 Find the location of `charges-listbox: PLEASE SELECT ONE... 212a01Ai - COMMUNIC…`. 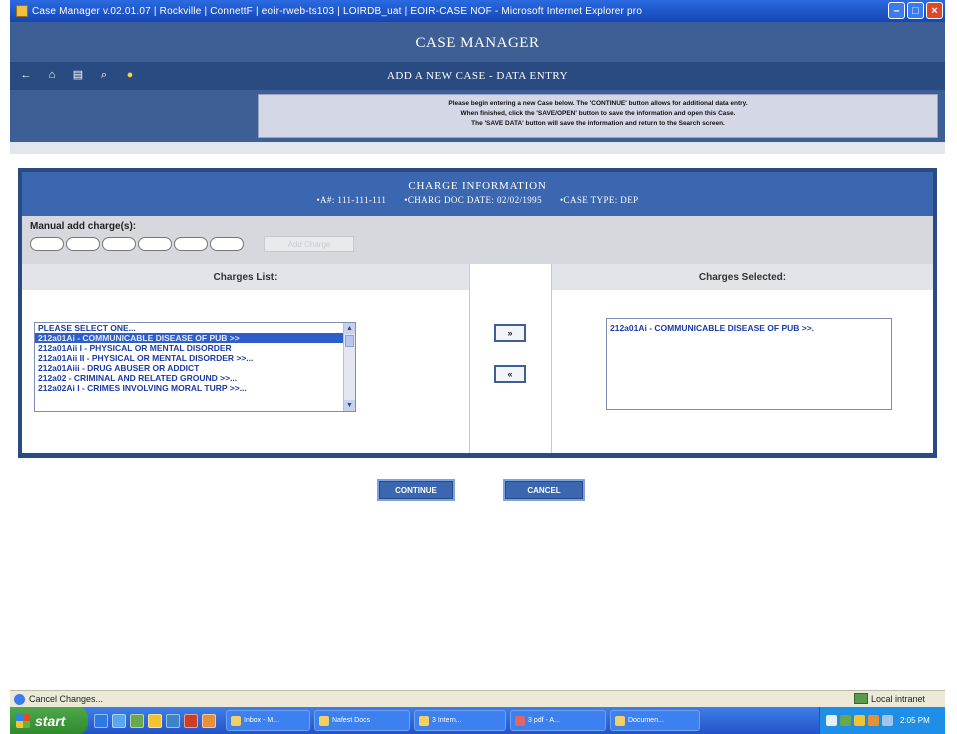

charges-listbox: PLEASE SELECT ONE... 212a01Ai - COMMUNIC… is located at coordinates (195, 367).